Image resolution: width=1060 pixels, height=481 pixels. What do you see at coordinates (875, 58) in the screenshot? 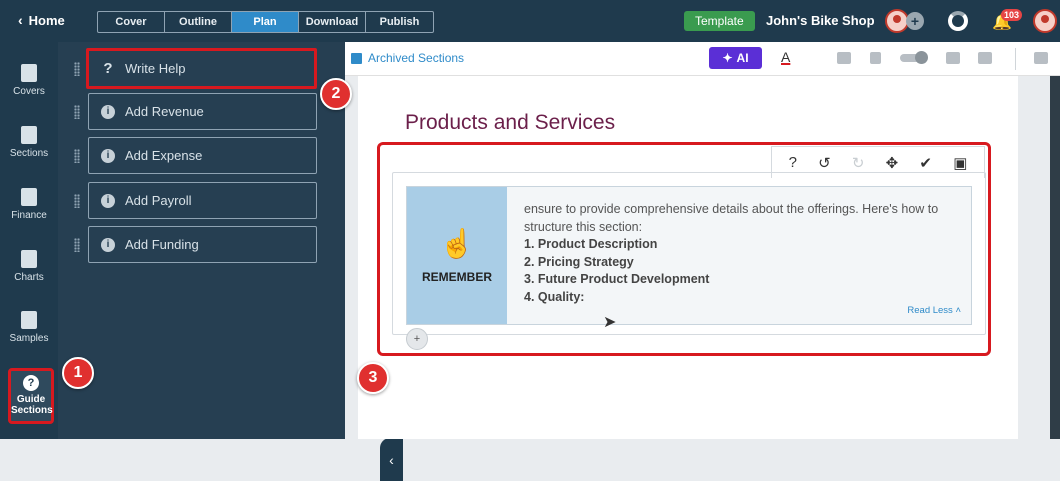
I see `page-layout-icon` at bounding box center [875, 58].